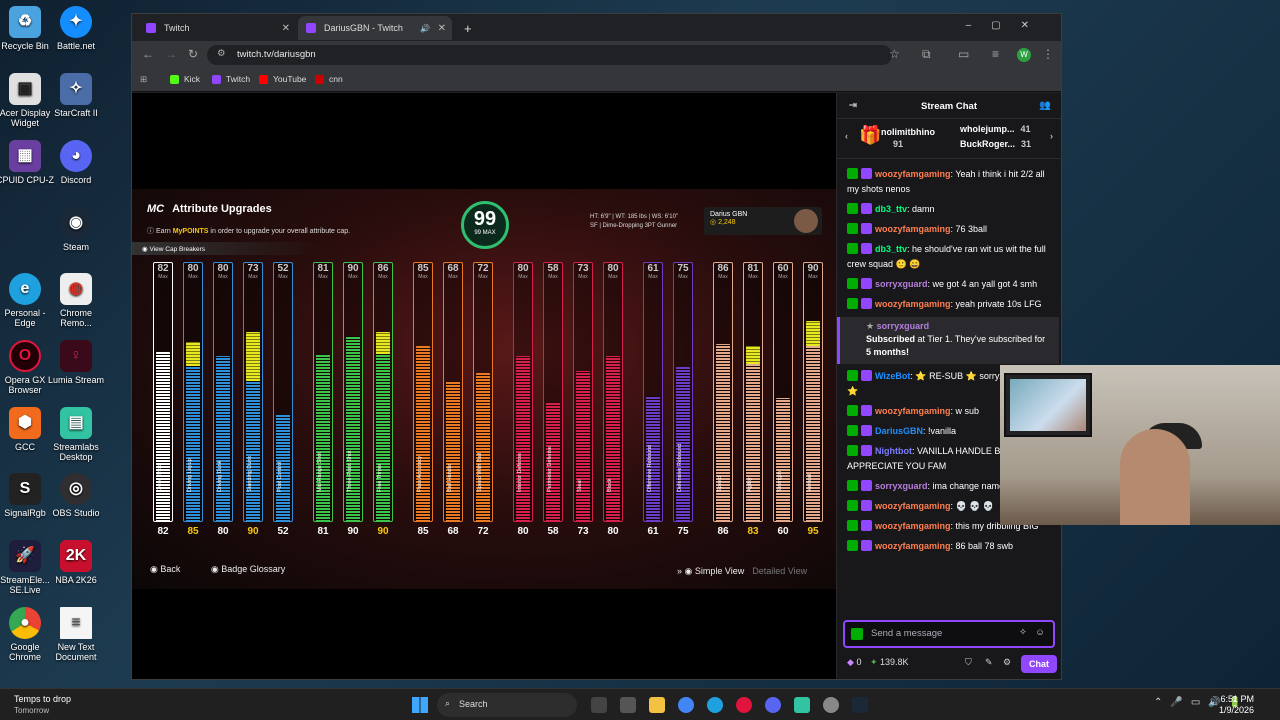 The width and height of the screenshot is (1280, 720). I want to click on back-icon: ←, so click(148, 54).